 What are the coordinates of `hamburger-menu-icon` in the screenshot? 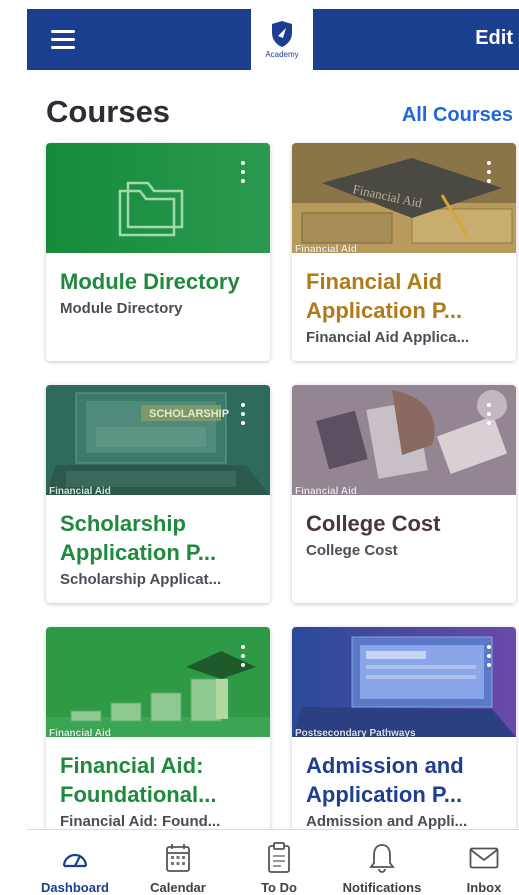 It's located at (63, 40).